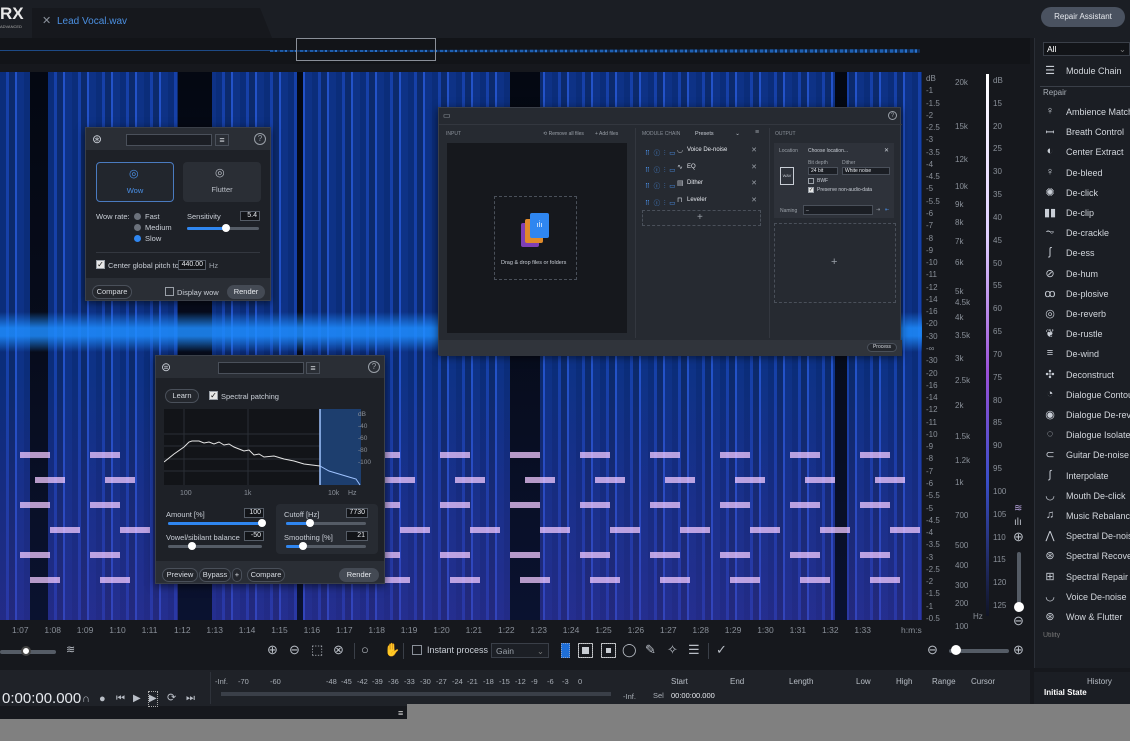 The width and height of the screenshot is (1130, 741). I want to click on time-zoom-knob, so click(956, 650).